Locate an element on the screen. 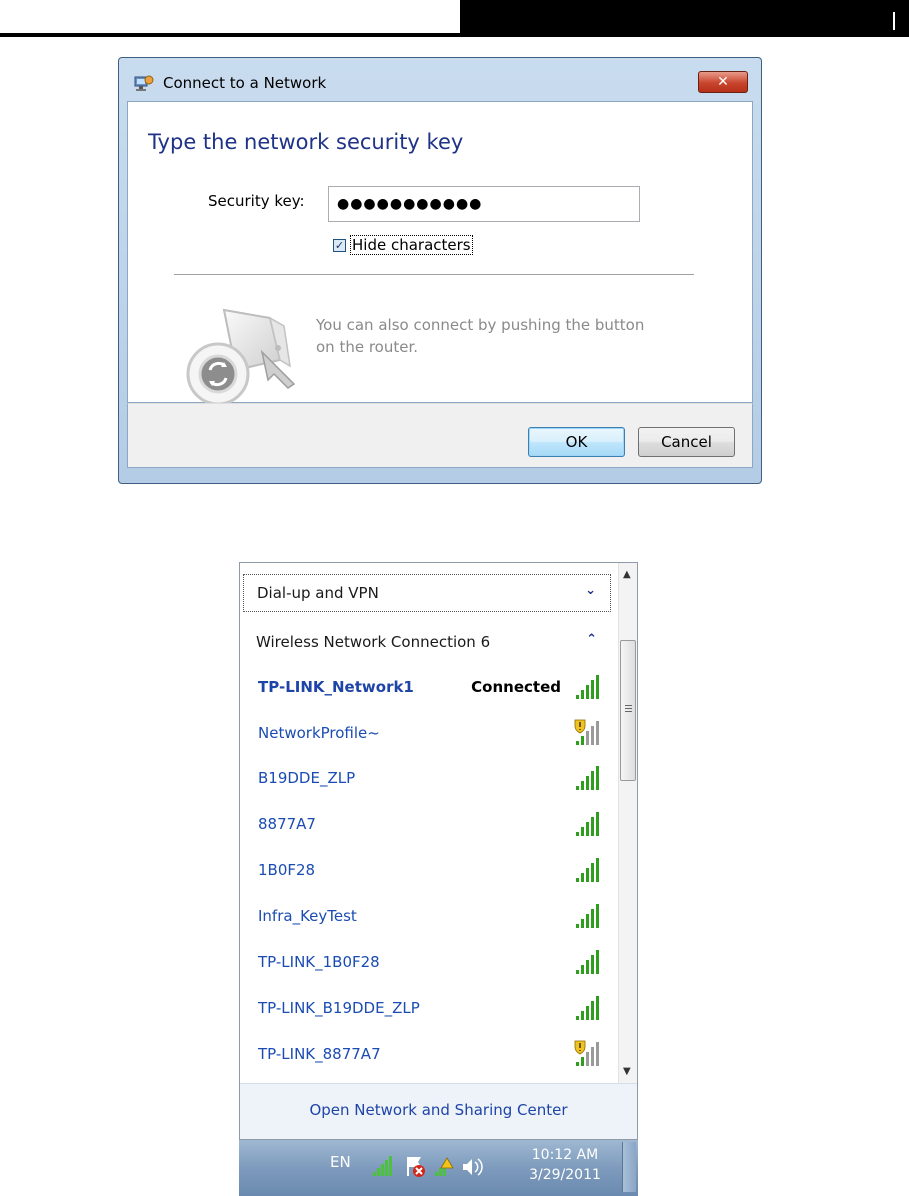 The image size is (909, 1196). network-name: 1B0F28 is located at coordinates (287, 870).